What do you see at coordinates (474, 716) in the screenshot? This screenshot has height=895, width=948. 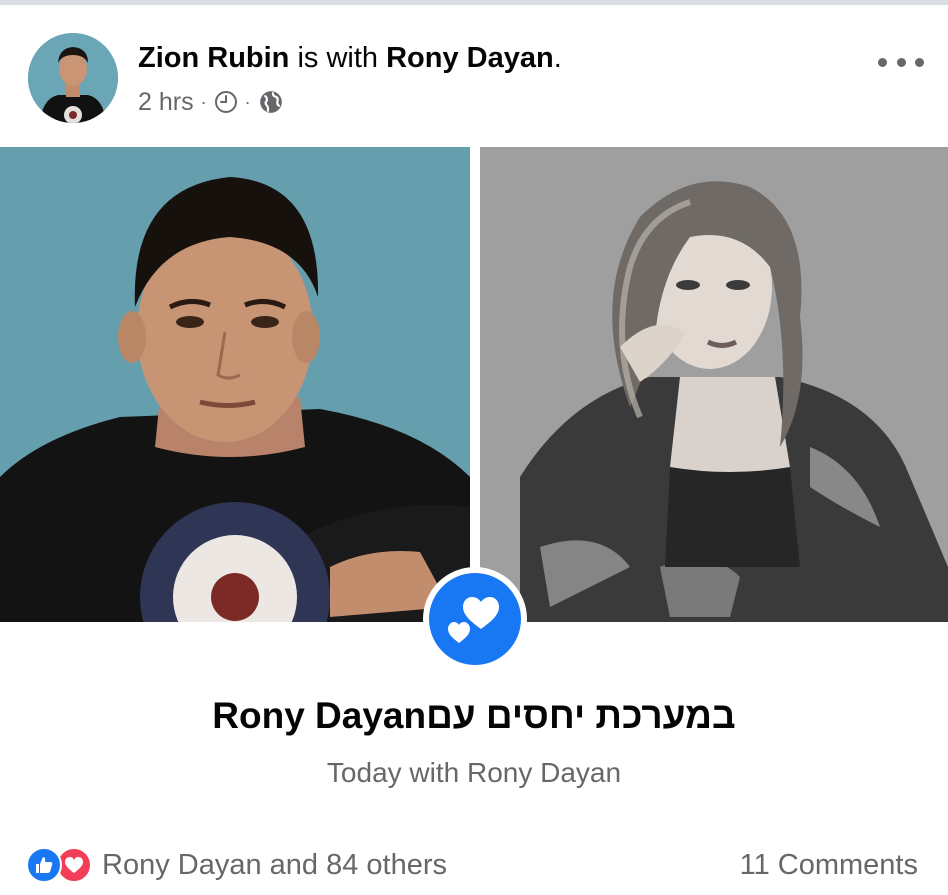 I see `relationship-title: במערכת יחסים עםRony Dayan` at bounding box center [474, 716].